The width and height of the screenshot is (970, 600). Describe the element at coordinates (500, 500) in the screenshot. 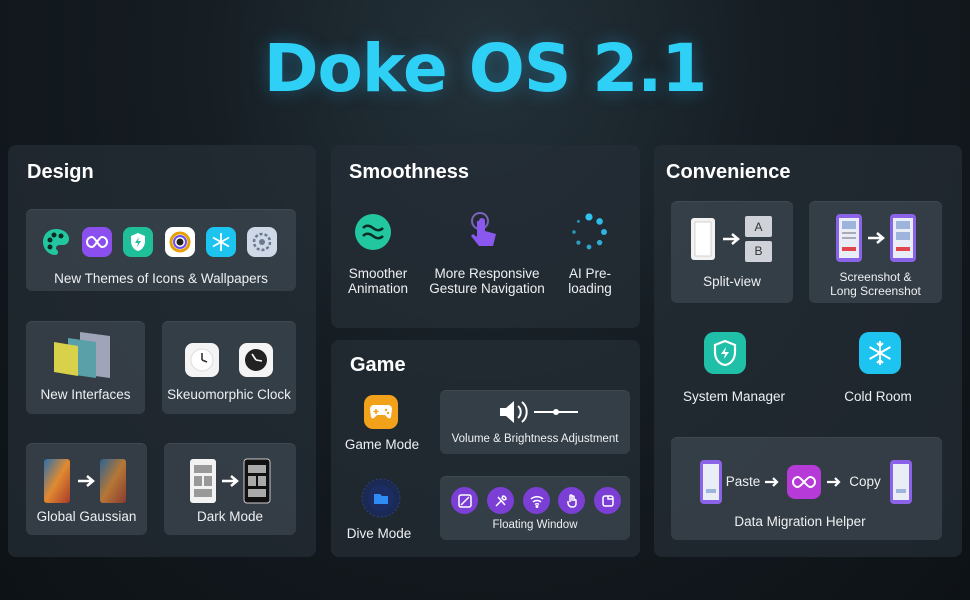

I see `wrench-icon` at that location.